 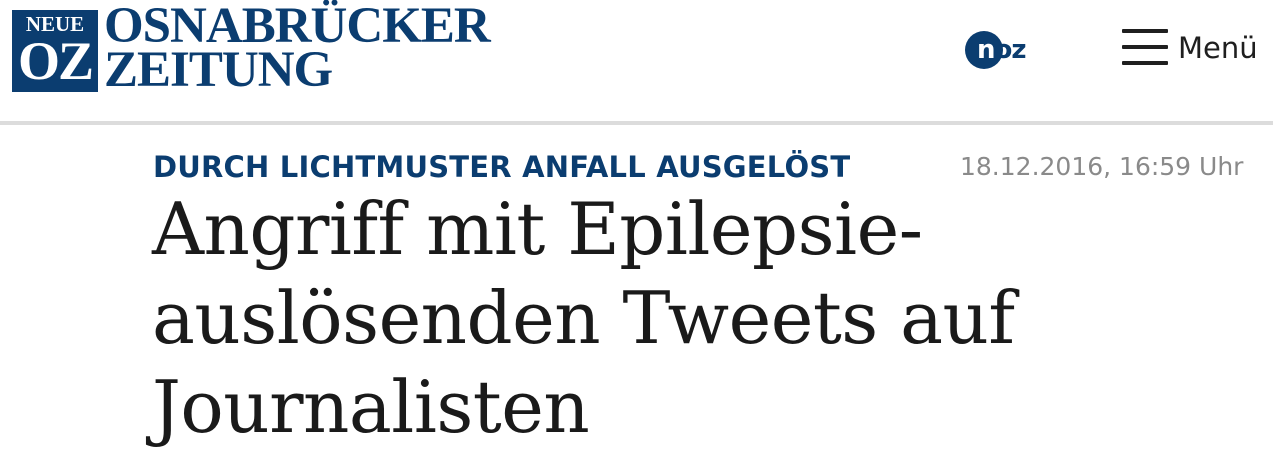 What do you see at coordinates (636, 123) in the screenshot?
I see `header-divider` at bounding box center [636, 123].